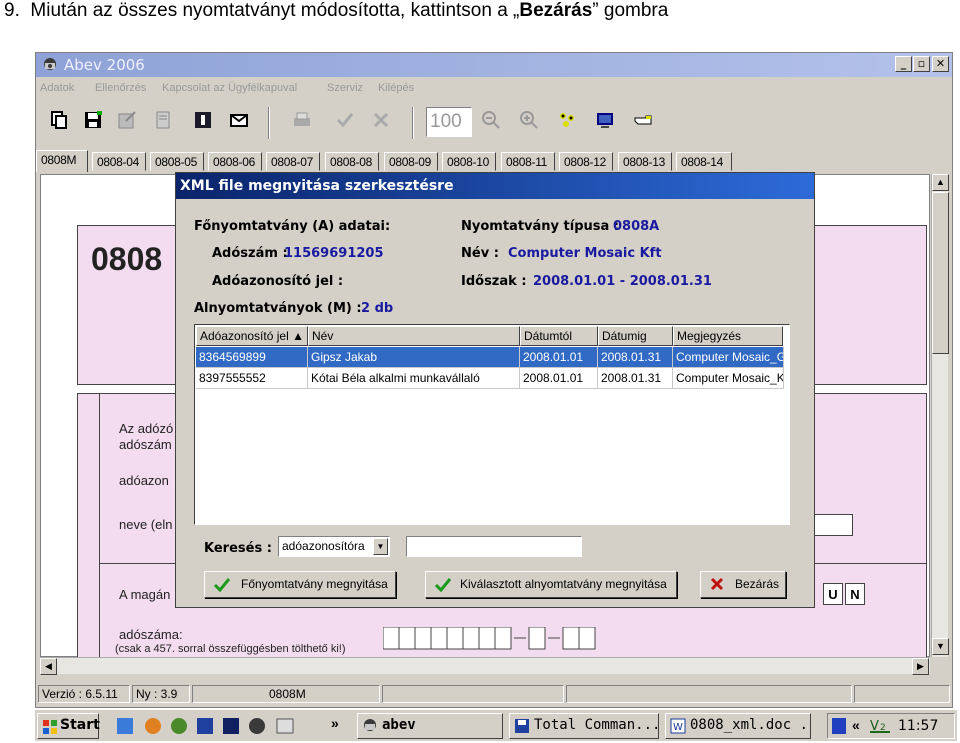 This screenshot has height=743, width=960. What do you see at coordinates (529, 120) in the screenshot?
I see `zoom-in-icon` at bounding box center [529, 120].